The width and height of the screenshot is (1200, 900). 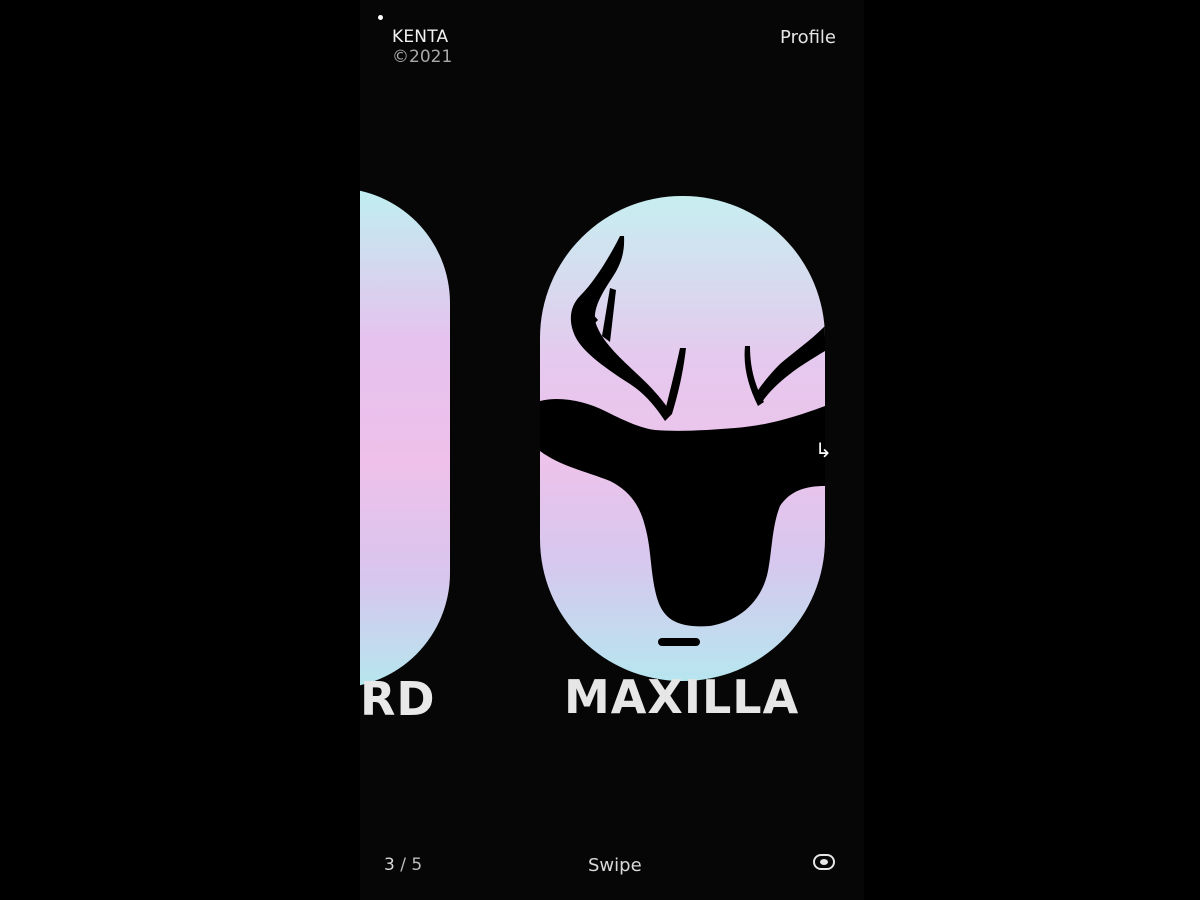 What do you see at coordinates (615, 865) in the screenshot?
I see `swipe-hint: Swipe` at bounding box center [615, 865].